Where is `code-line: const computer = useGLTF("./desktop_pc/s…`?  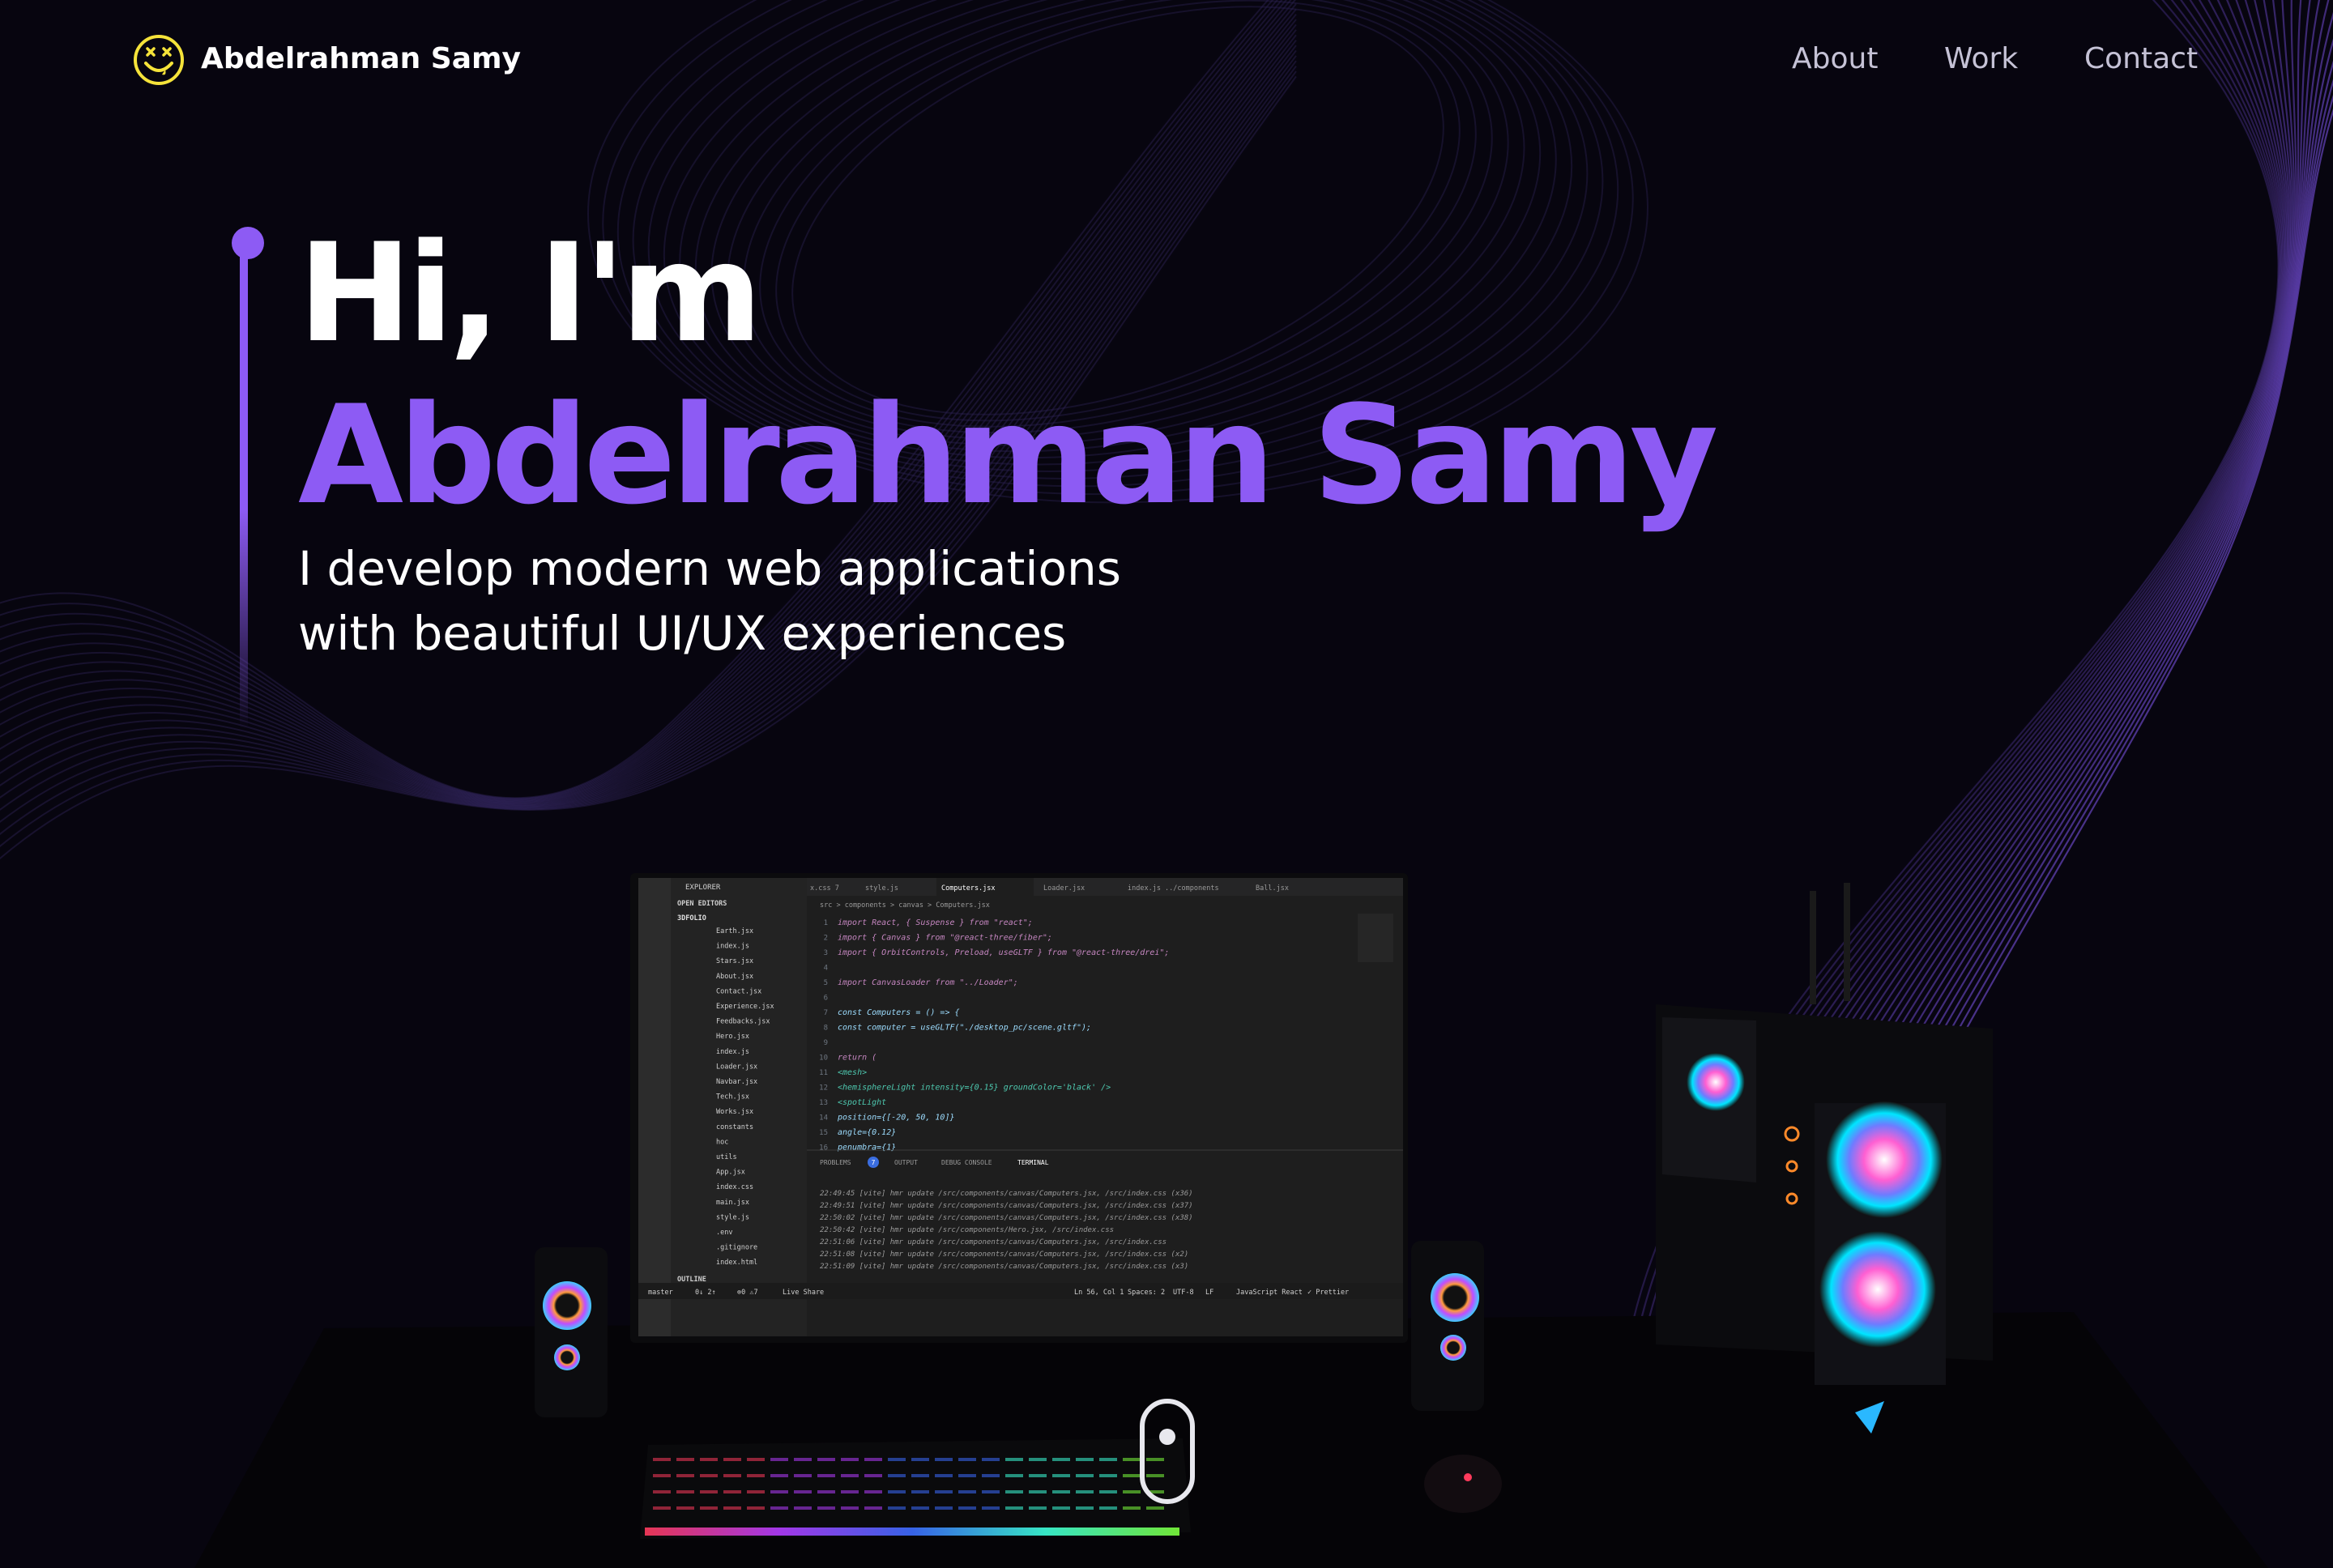
code-line: const computer = useGLTF("./desktop_pc/s… is located at coordinates (964, 1028).